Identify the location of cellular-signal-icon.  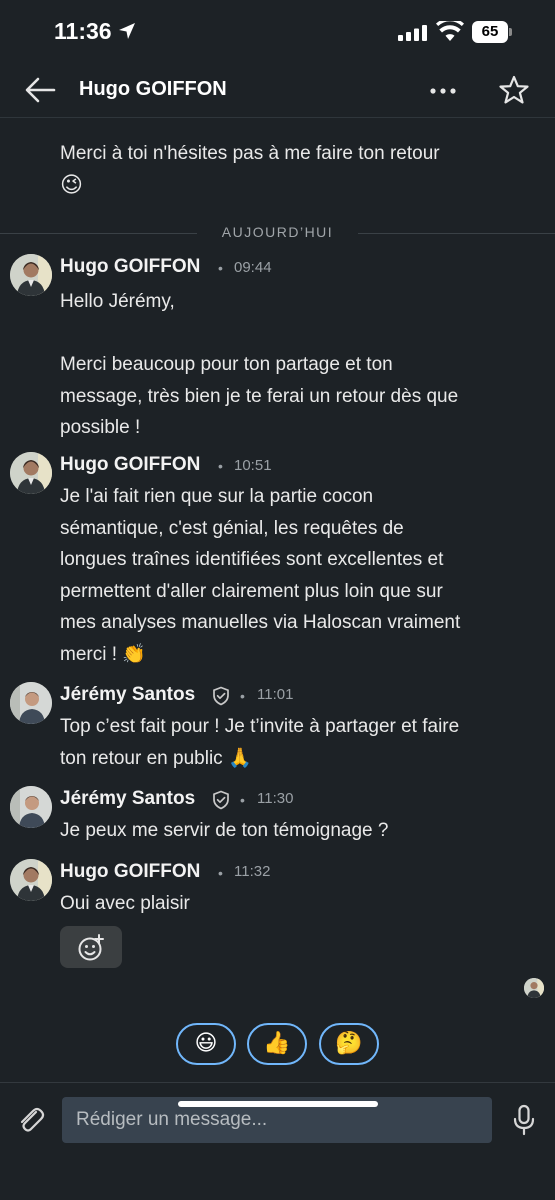
(412, 33).